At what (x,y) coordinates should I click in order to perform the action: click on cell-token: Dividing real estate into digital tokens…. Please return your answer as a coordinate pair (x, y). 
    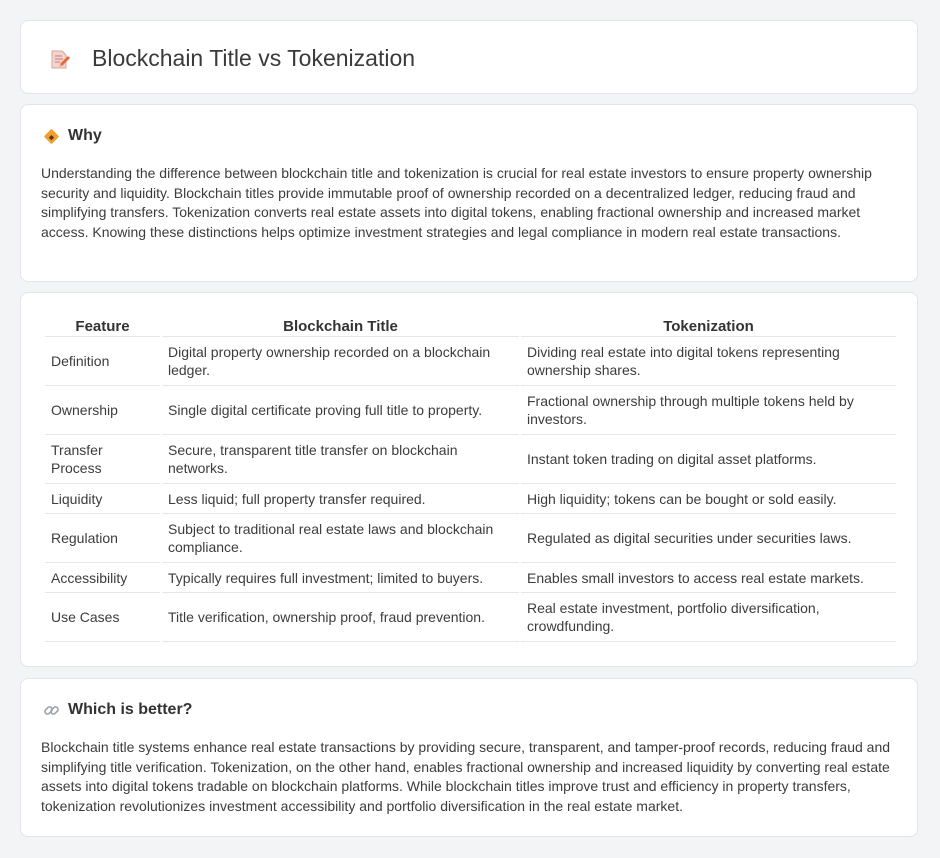
    Looking at the image, I should click on (708, 361).